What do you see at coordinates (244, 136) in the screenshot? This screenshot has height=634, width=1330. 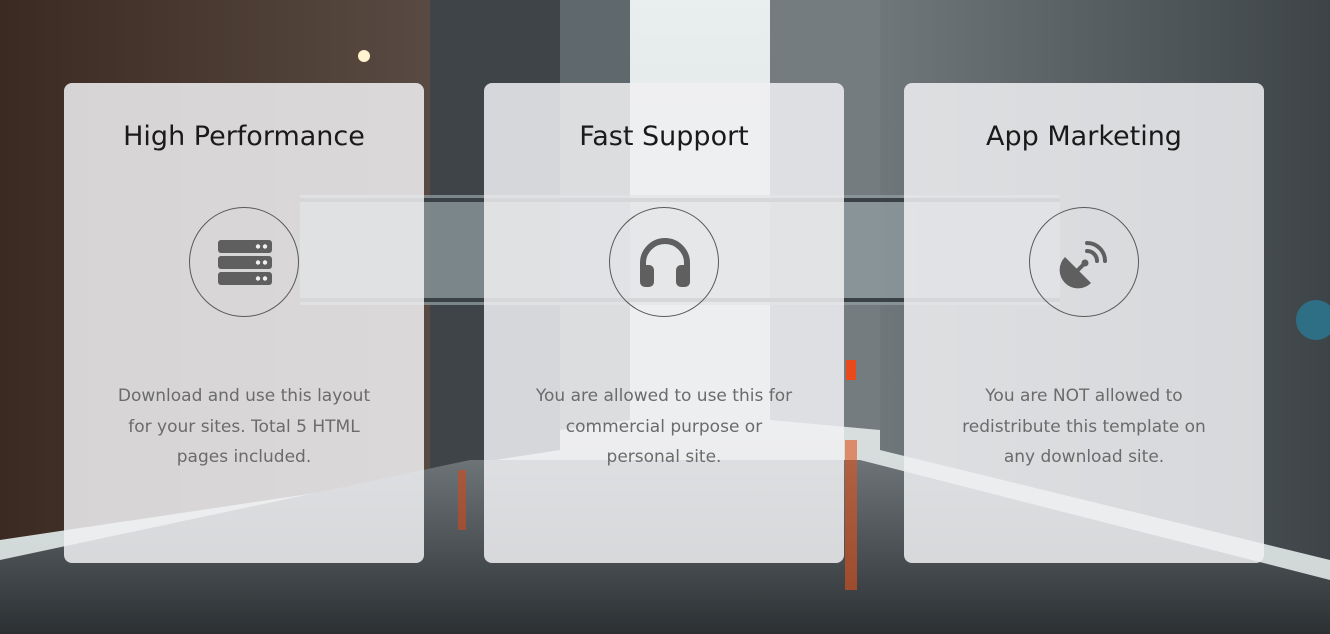 I see `feature-title: High Performance` at bounding box center [244, 136].